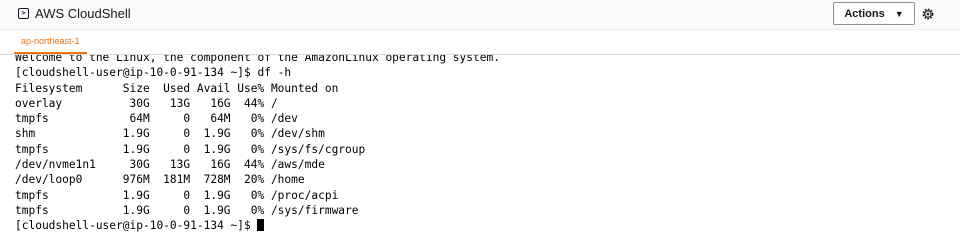 This screenshot has height=251, width=960. Describe the element at coordinates (928, 14) in the screenshot. I see `gear-icon` at that location.